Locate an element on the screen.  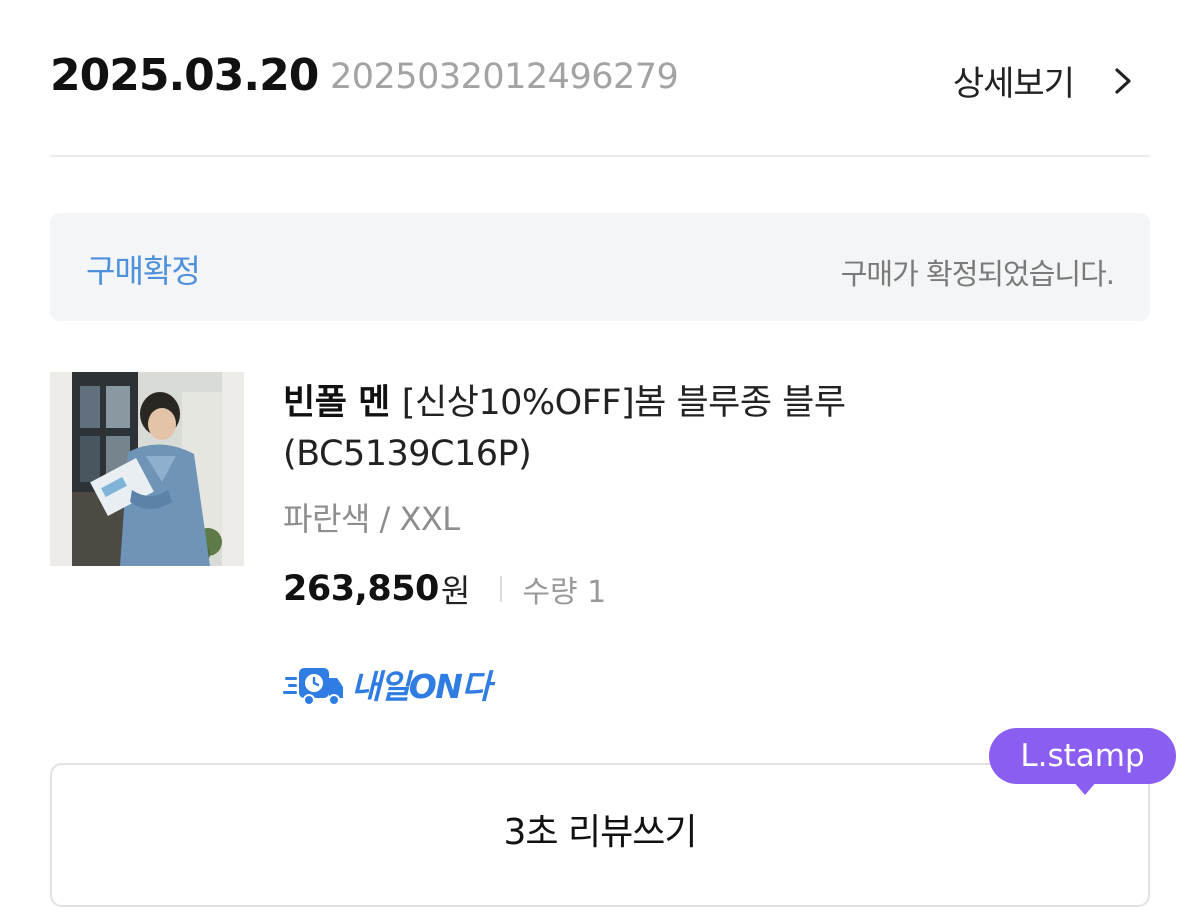
product-thumbnail is located at coordinates (147, 469).